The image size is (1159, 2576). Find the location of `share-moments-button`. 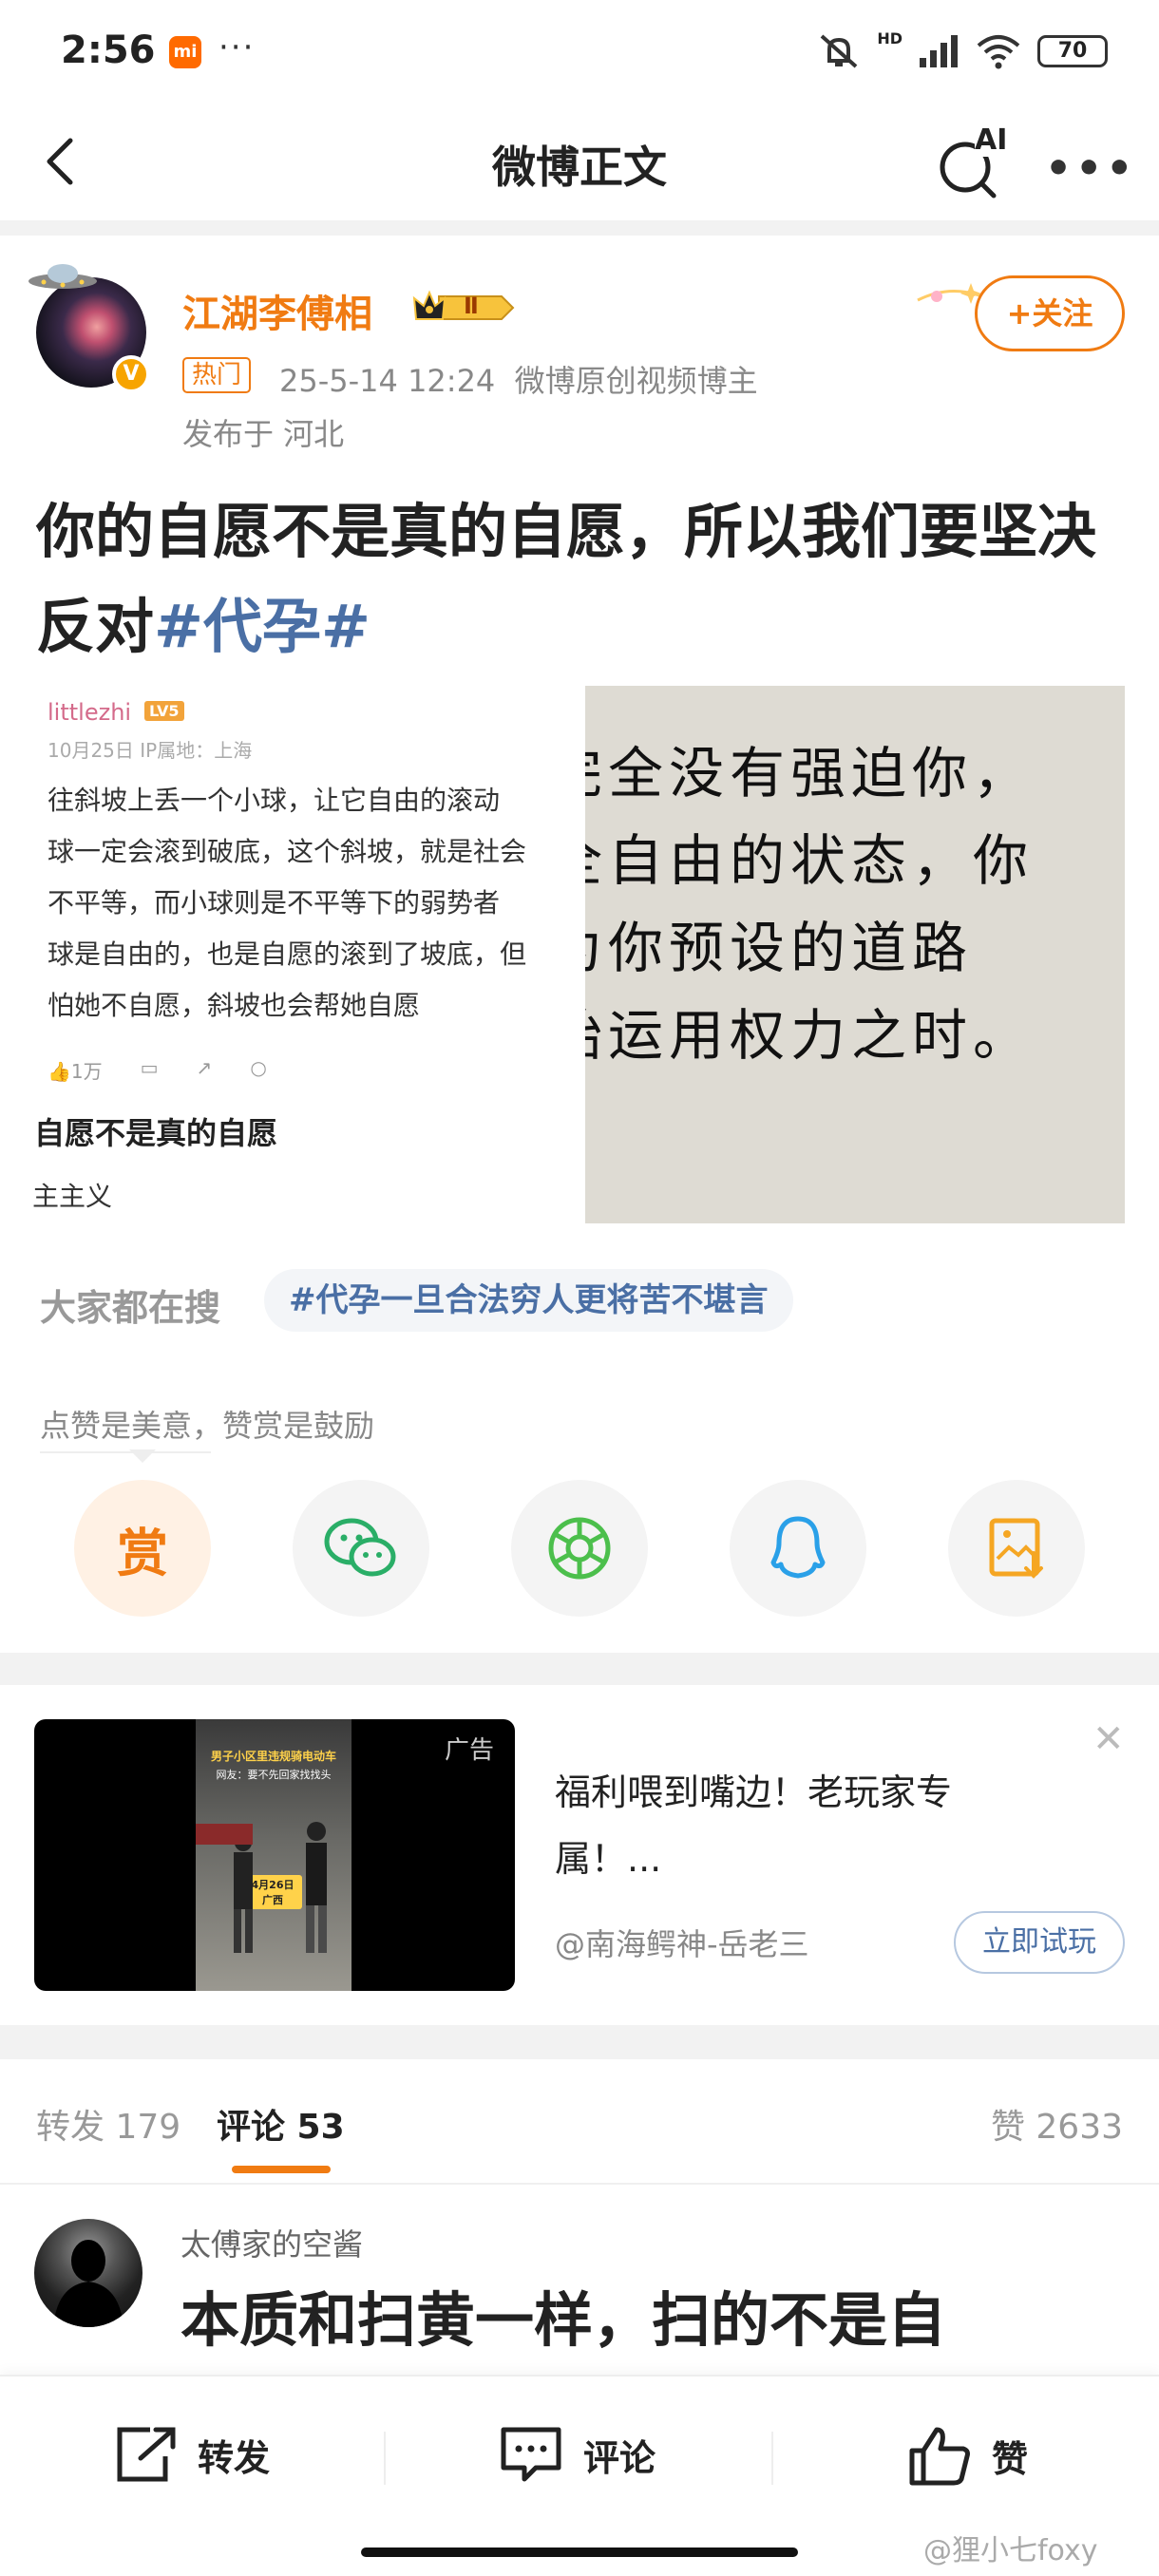

share-moments-button is located at coordinates (579, 1548).